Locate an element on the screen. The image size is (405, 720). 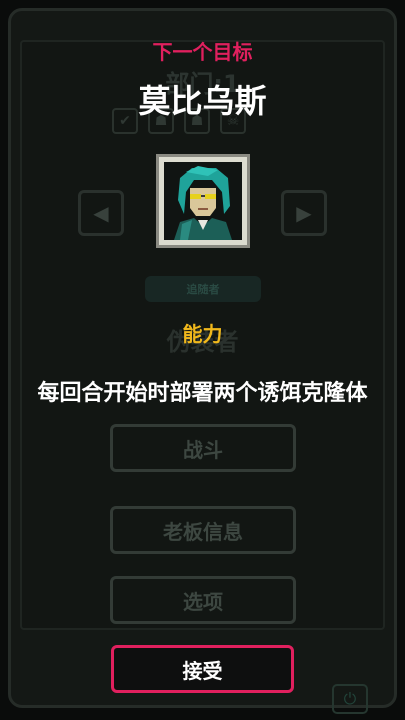
ability-description: 每回合开始时部署两个诱饵克隆体 is located at coordinates (202, 393).